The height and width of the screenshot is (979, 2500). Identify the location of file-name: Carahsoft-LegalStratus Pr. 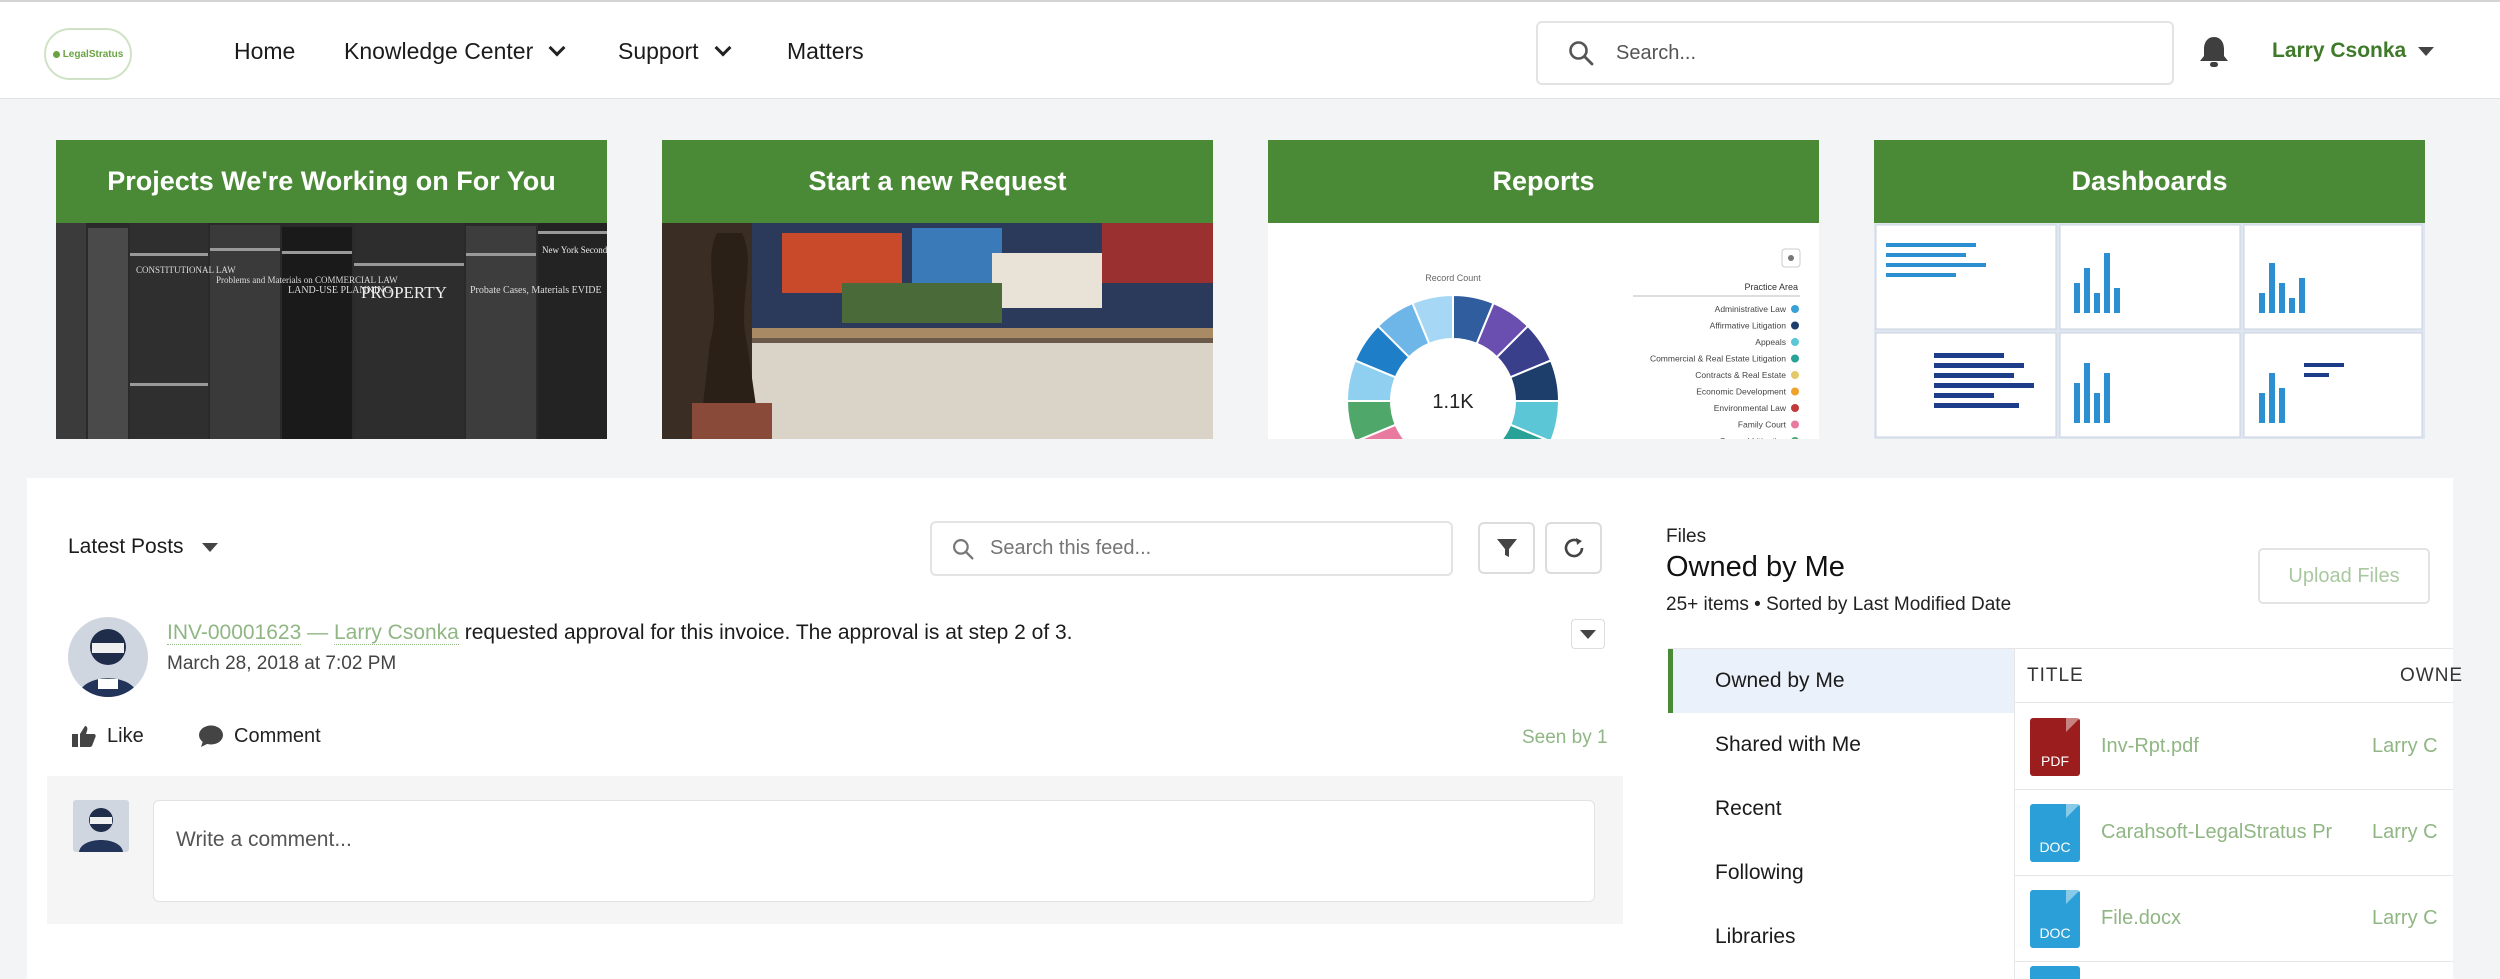
(2223, 832).